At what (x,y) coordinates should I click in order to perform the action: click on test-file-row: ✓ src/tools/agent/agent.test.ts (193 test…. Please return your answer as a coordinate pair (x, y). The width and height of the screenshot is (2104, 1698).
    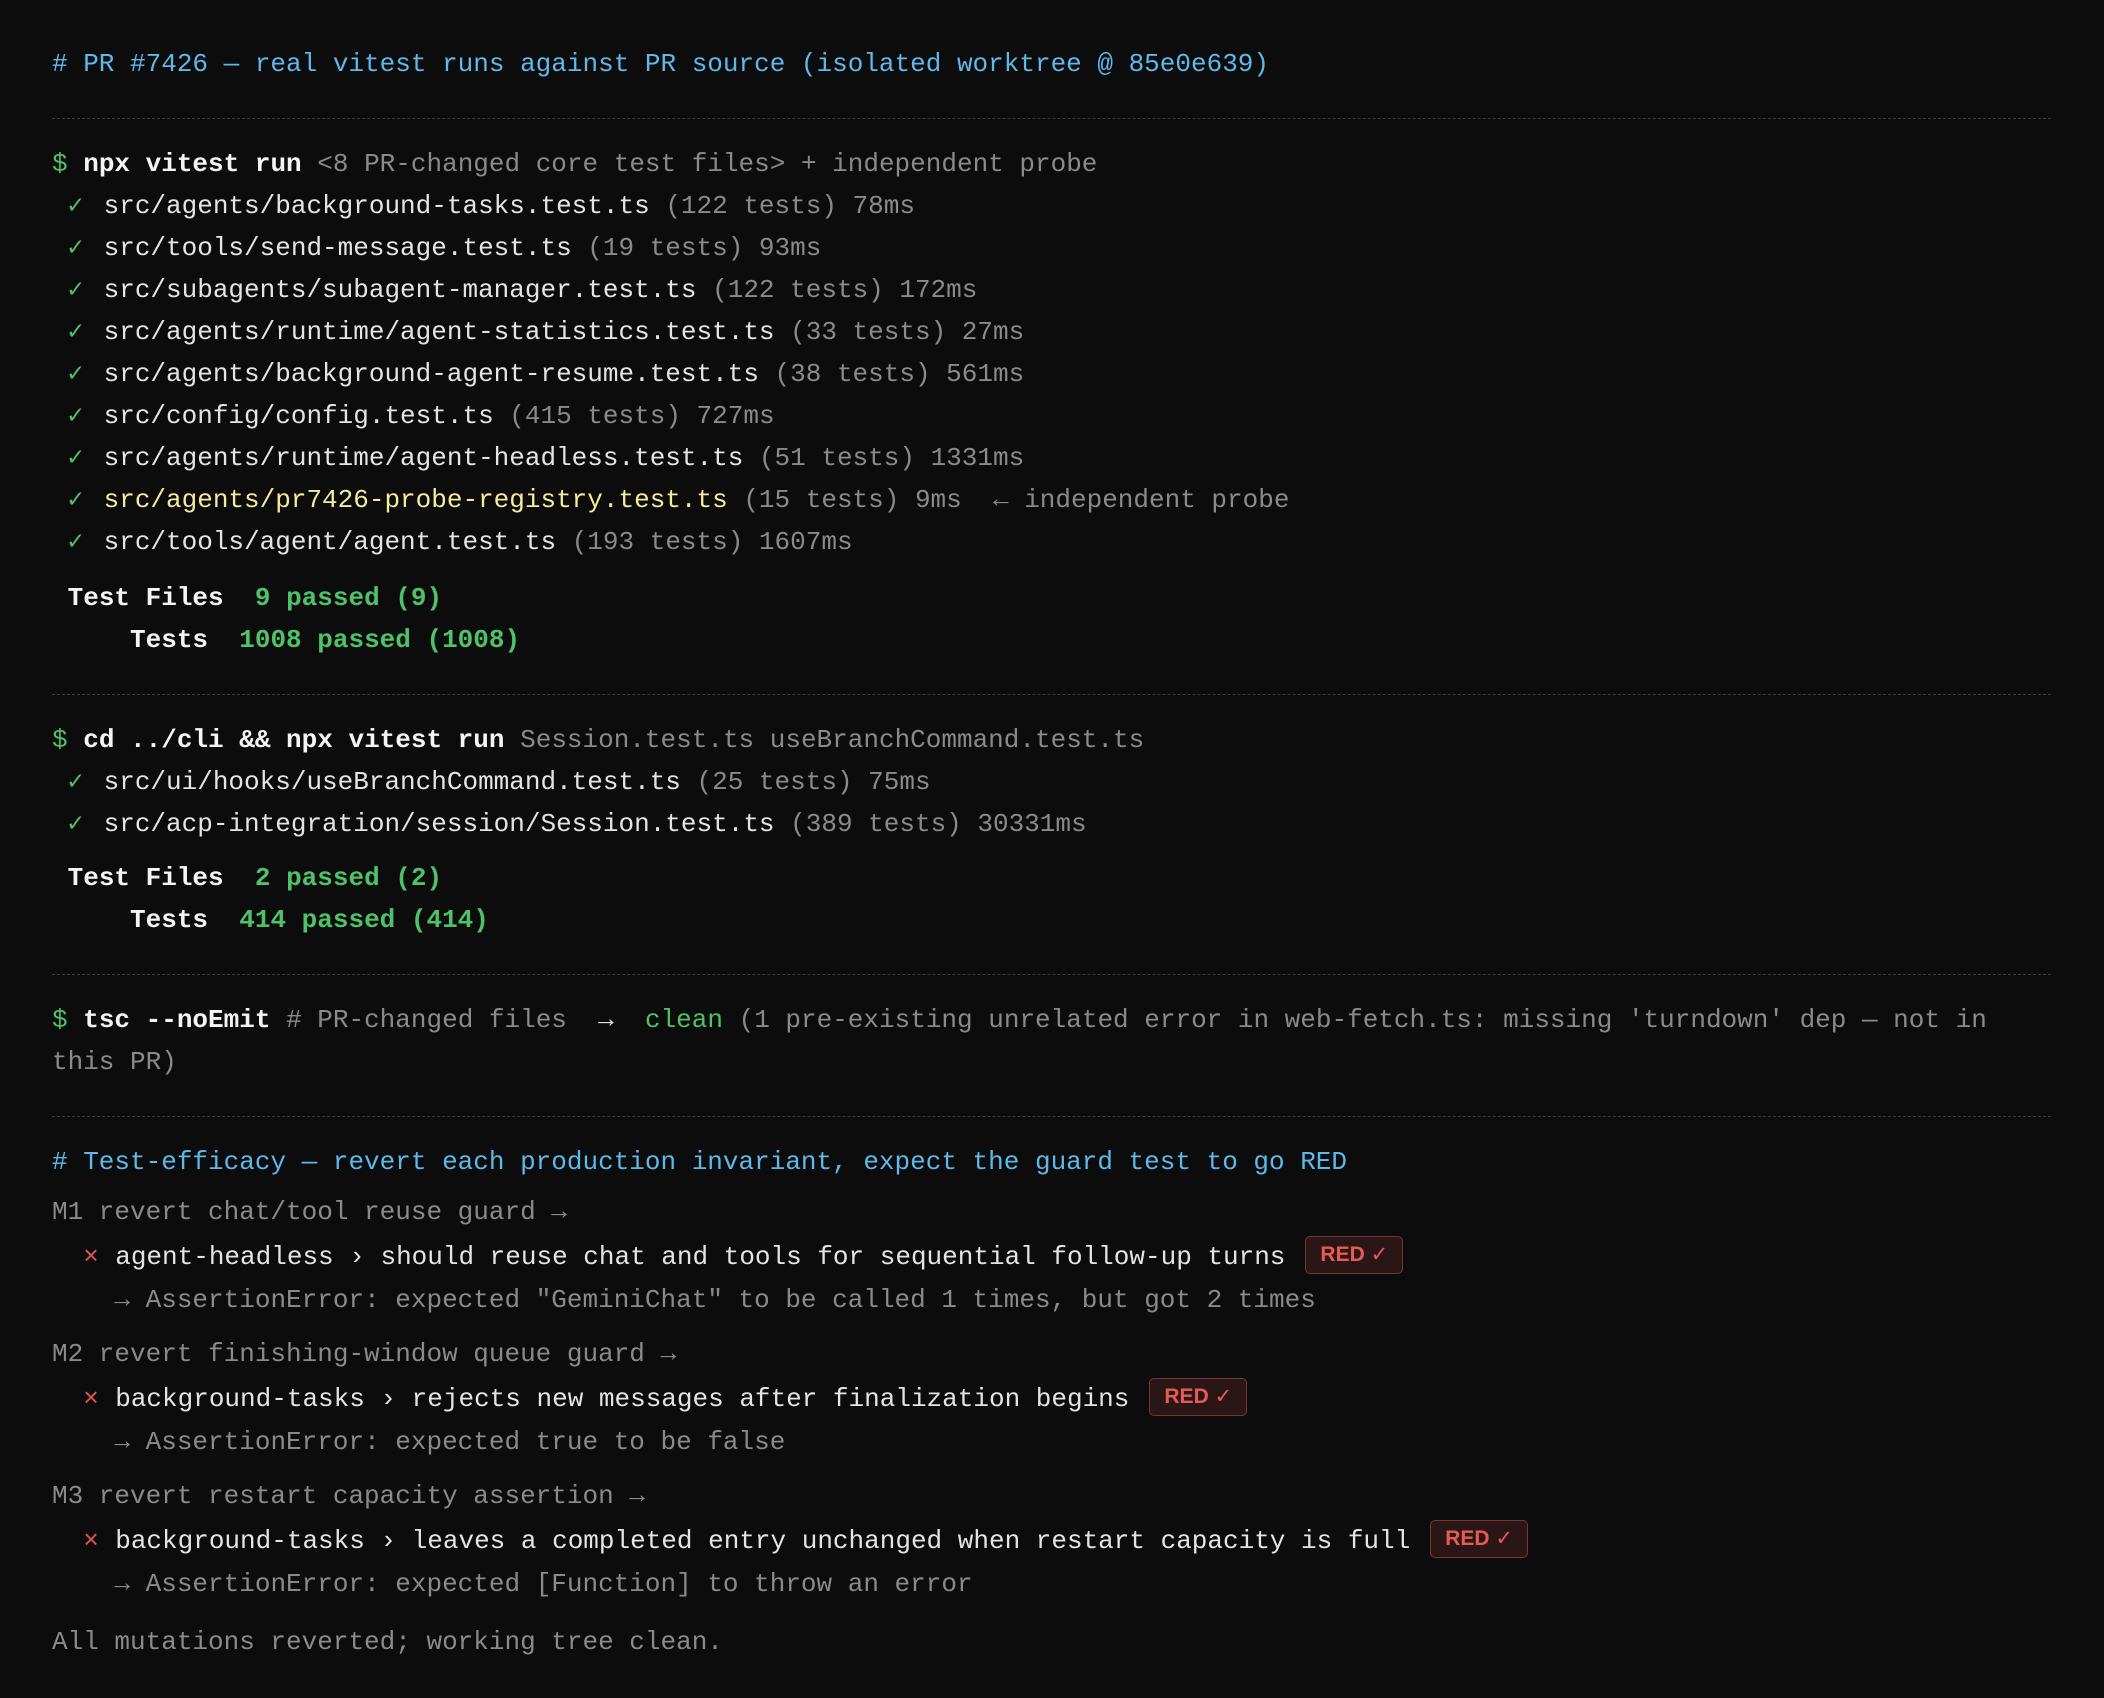
    Looking at the image, I should click on (452, 542).